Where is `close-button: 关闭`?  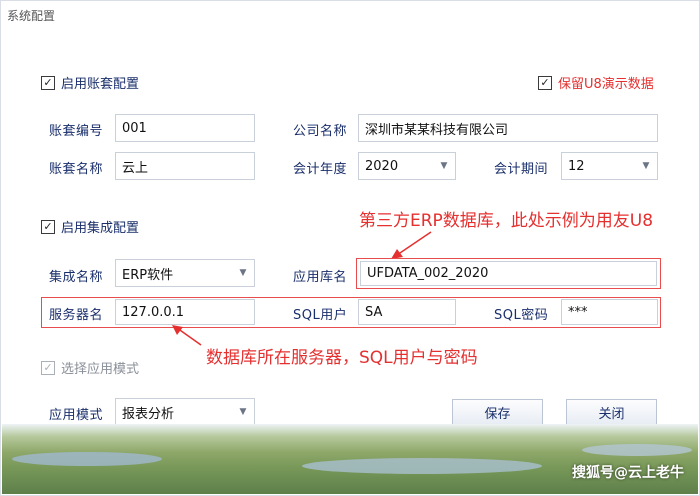
close-button: 关闭 is located at coordinates (611, 412).